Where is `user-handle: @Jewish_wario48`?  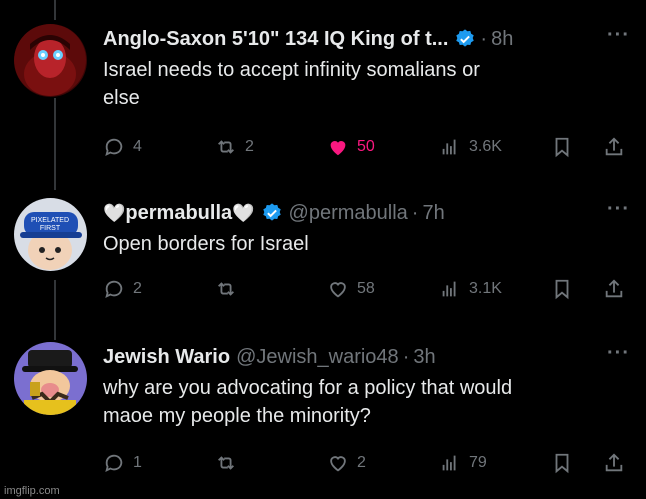
user-handle: @Jewish_wario48 is located at coordinates (317, 357).